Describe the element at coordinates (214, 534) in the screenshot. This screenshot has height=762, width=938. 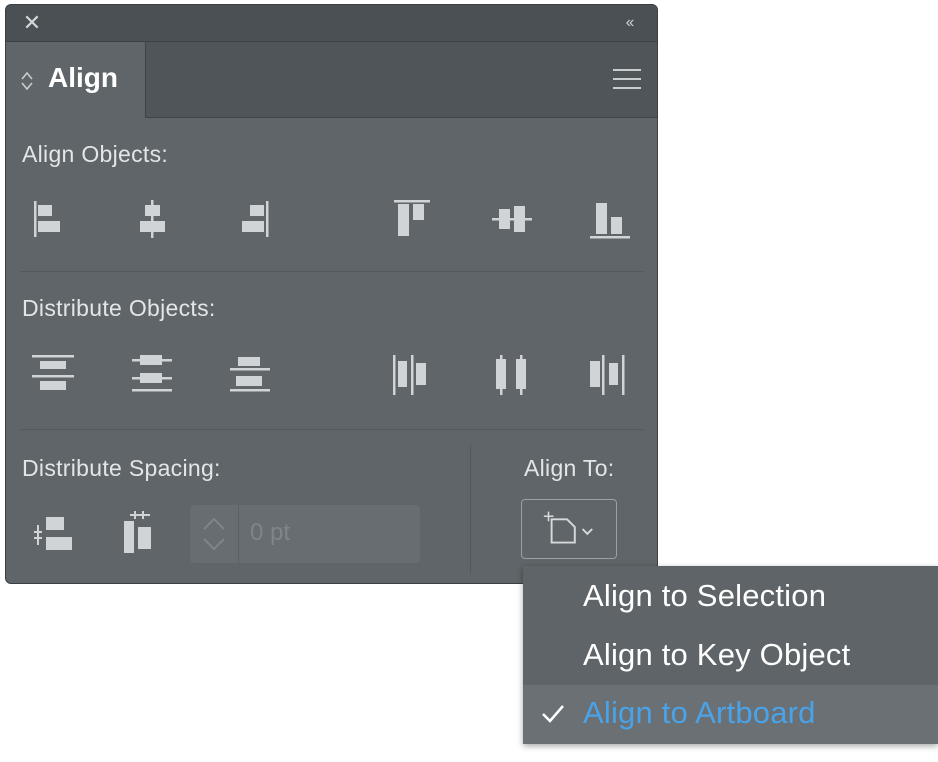
I see `spacing-stepper` at that location.